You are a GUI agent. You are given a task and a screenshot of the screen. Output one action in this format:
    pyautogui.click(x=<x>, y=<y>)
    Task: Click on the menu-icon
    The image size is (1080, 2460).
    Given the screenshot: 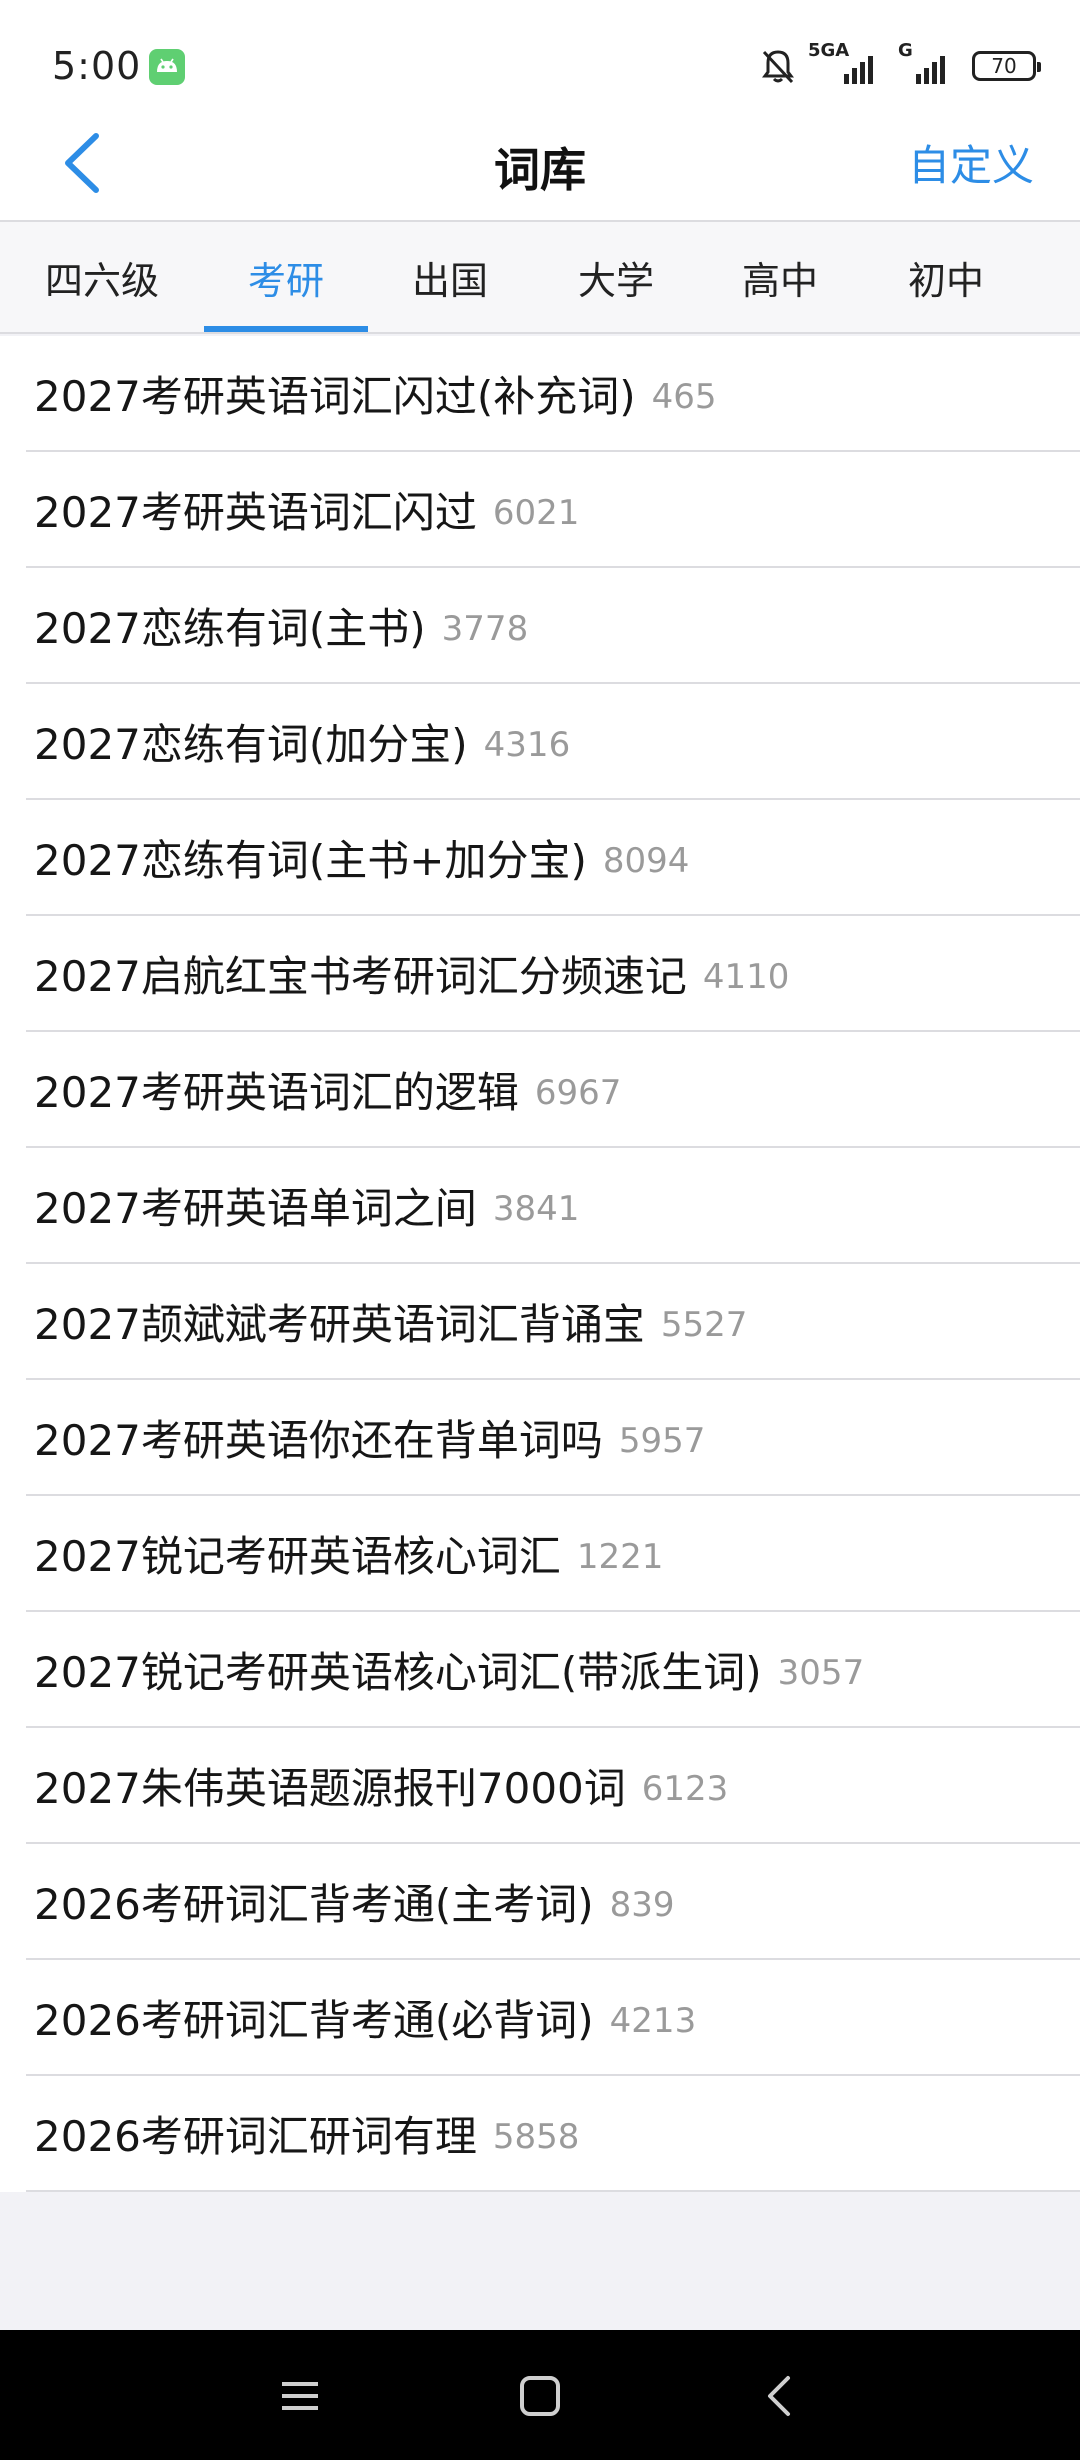 What is the action you would take?
    pyautogui.click(x=300, y=2396)
    